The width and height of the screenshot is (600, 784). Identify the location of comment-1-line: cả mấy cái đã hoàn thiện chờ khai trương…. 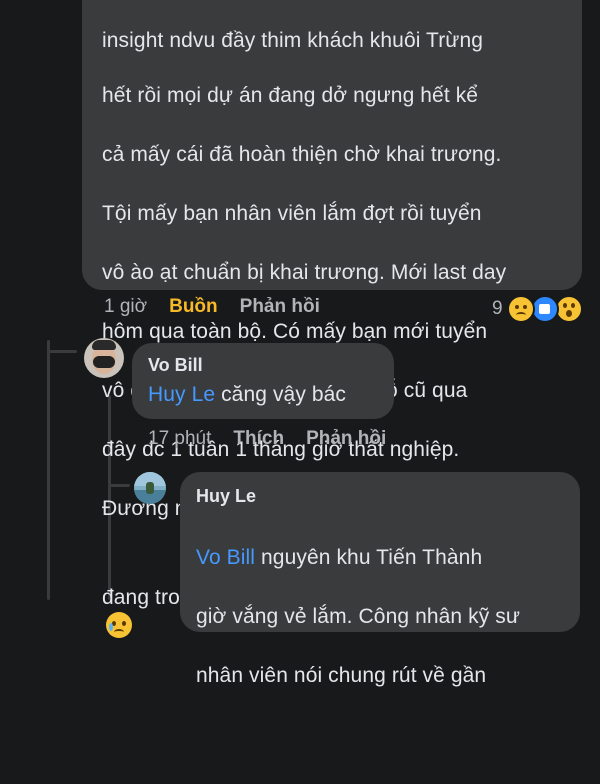
(302, 154).